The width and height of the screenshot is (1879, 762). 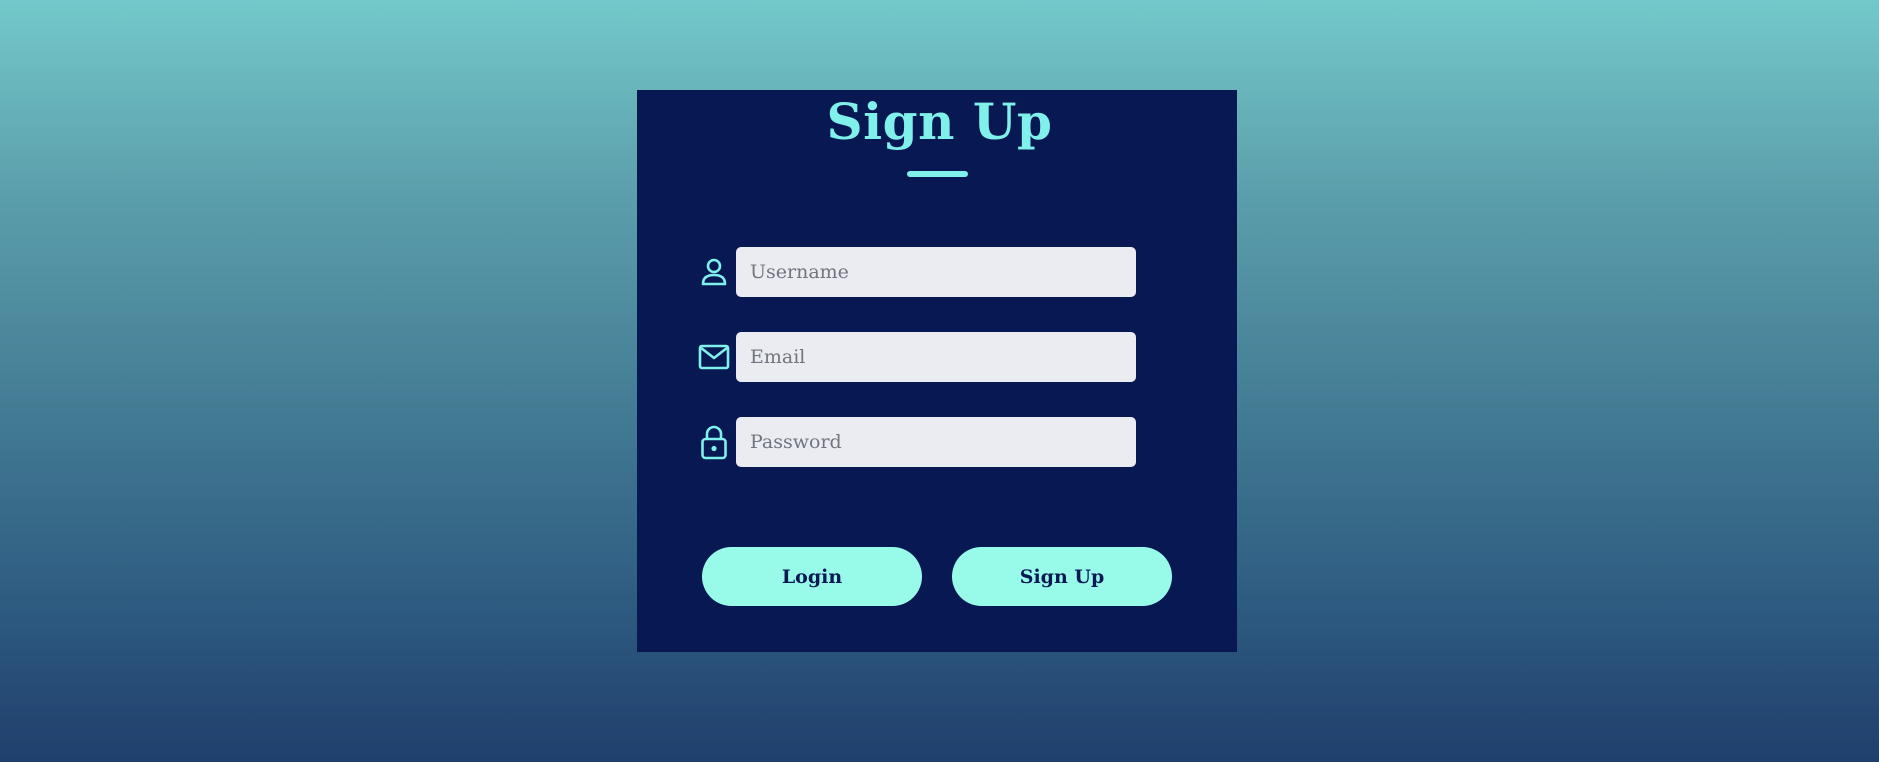 I want to click on person-icon, so click(x=714, y=272).